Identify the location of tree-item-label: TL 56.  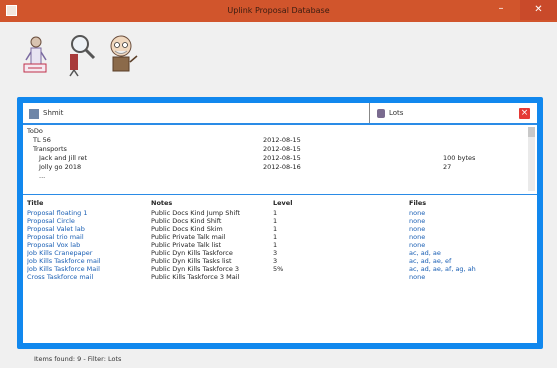
(42, 140).